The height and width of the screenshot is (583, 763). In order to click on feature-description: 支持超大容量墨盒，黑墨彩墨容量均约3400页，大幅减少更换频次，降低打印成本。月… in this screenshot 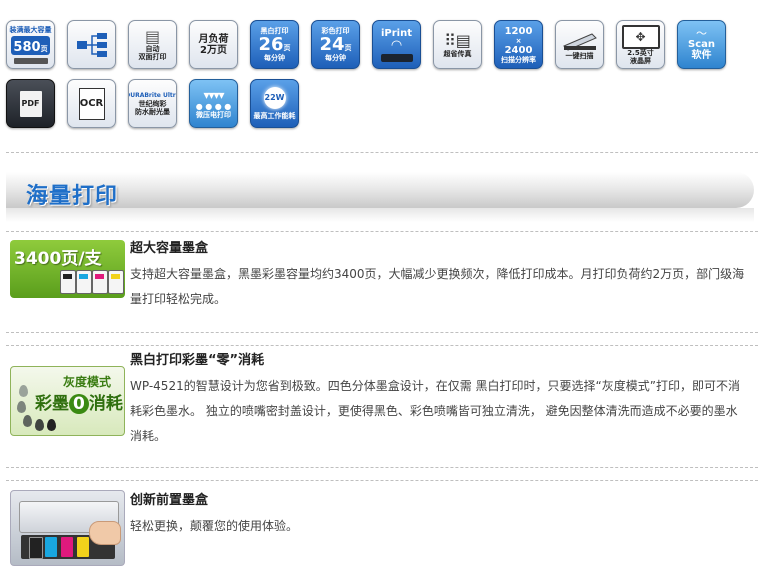, I will do `click(437, 286)`.